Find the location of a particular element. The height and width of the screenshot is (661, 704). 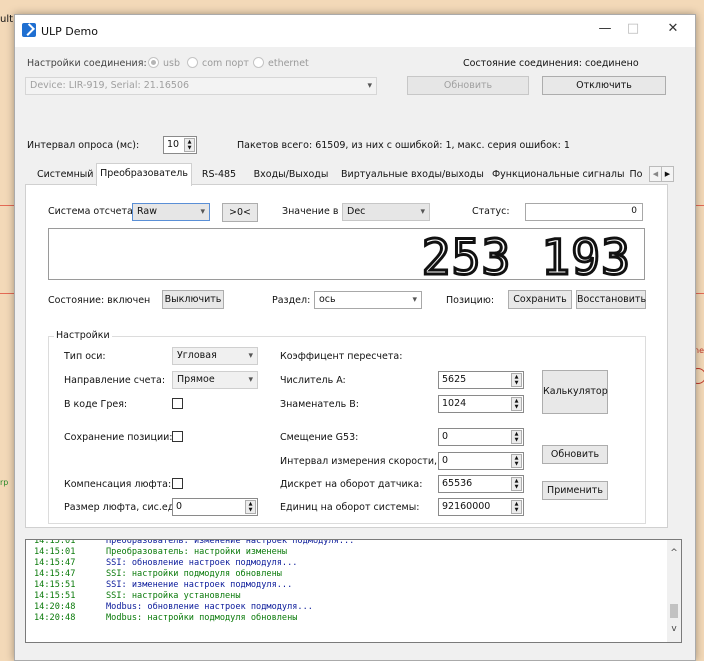

speed-interval-label: Интервал измерения скорости, мс: is located at coordinates (368, 461).